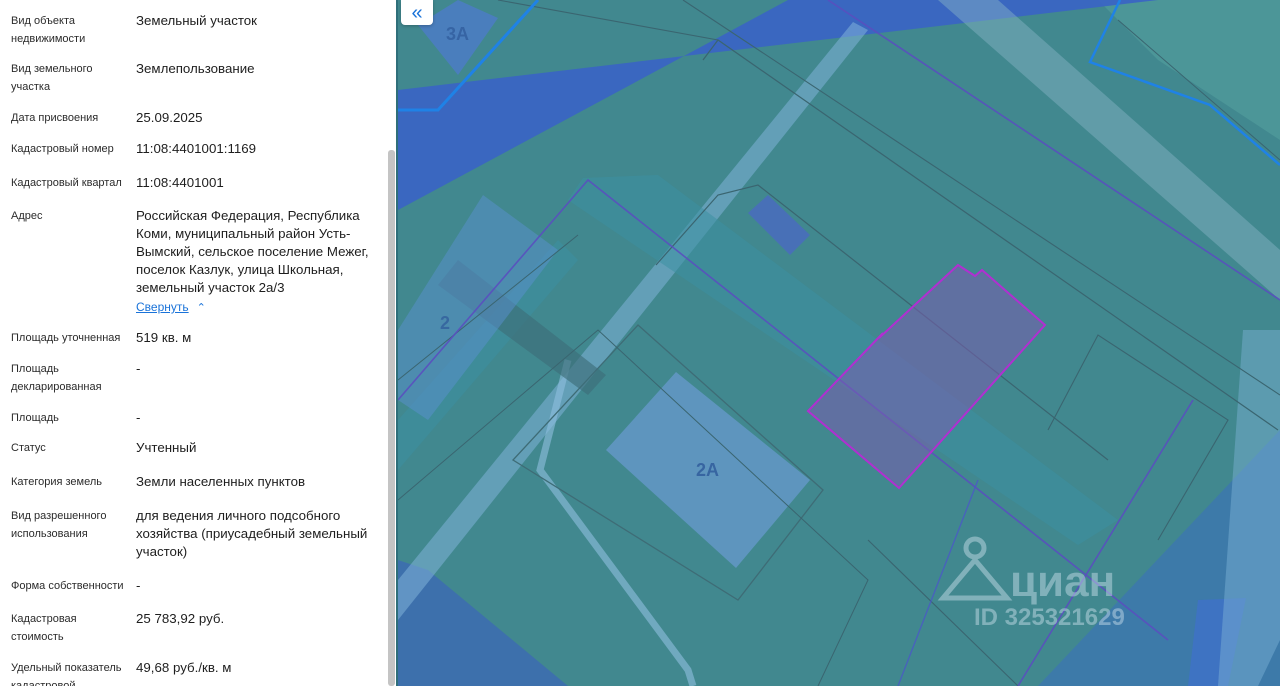 Image resolution: width=1280 pixels, height=686 pixels. I want to click on field-label: Кадастровая стоимость, so click(44, 628).